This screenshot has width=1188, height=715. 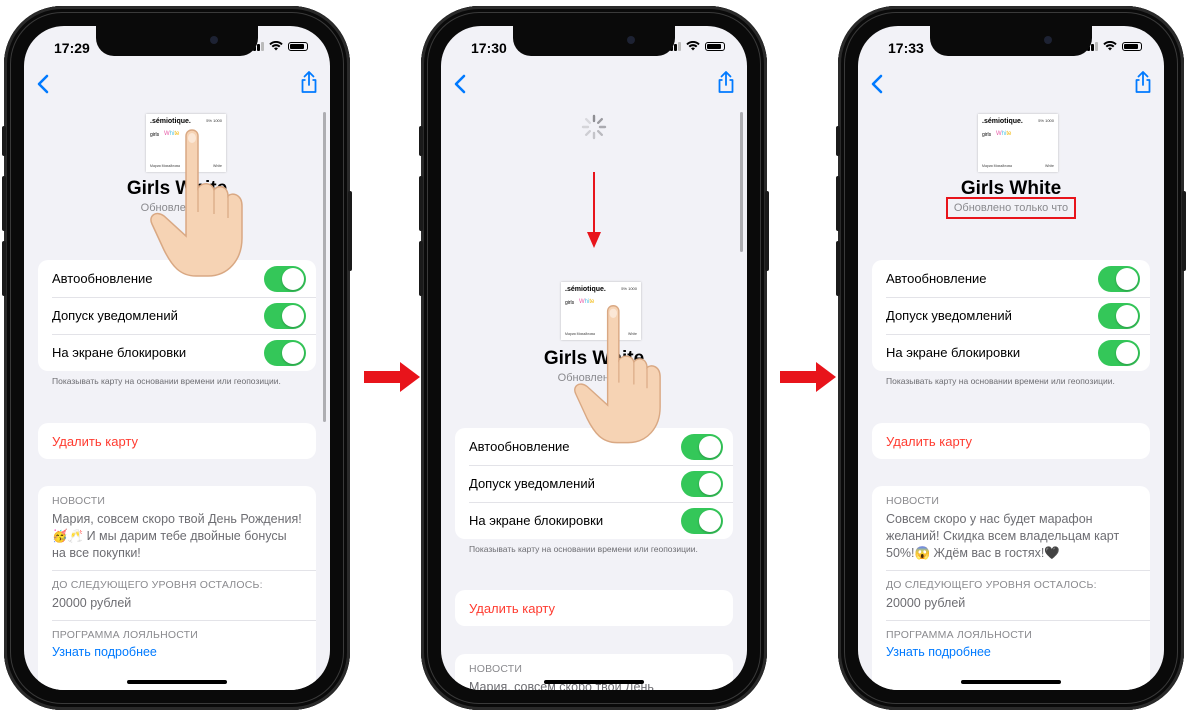 I want to click on status-time: 17:33, so click(x=906, y=48).